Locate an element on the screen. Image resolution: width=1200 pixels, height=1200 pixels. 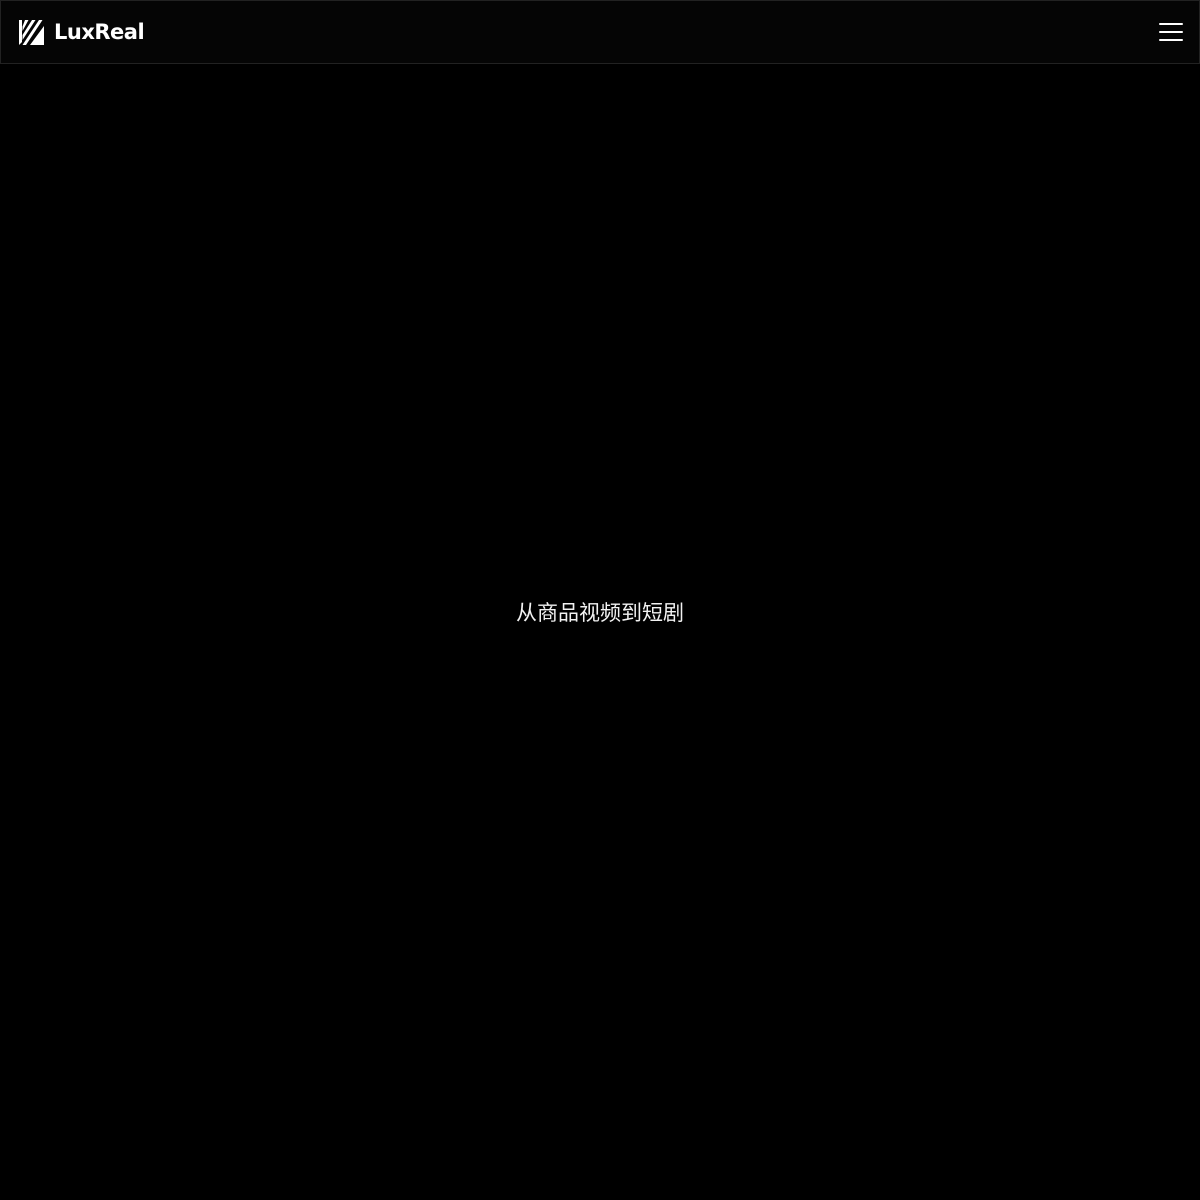
luxreal-logo-icon is located at coordinates (31, 32).